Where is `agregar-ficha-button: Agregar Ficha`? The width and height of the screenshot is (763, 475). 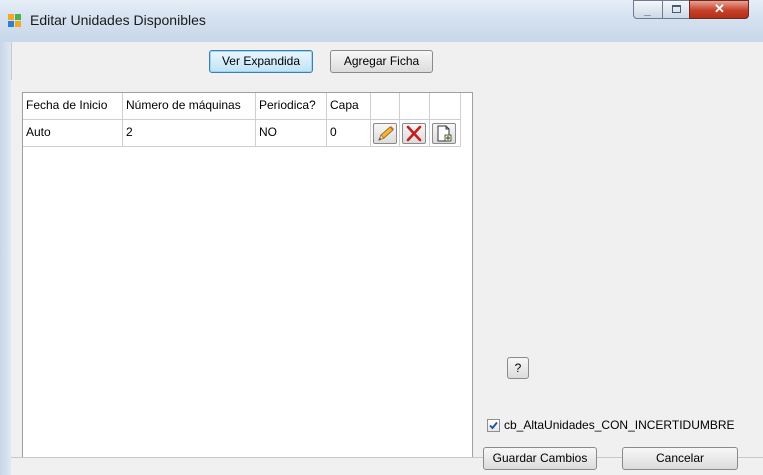 agregar-ficha-button: Agregar Ficha is located at coordinates (381, 61).